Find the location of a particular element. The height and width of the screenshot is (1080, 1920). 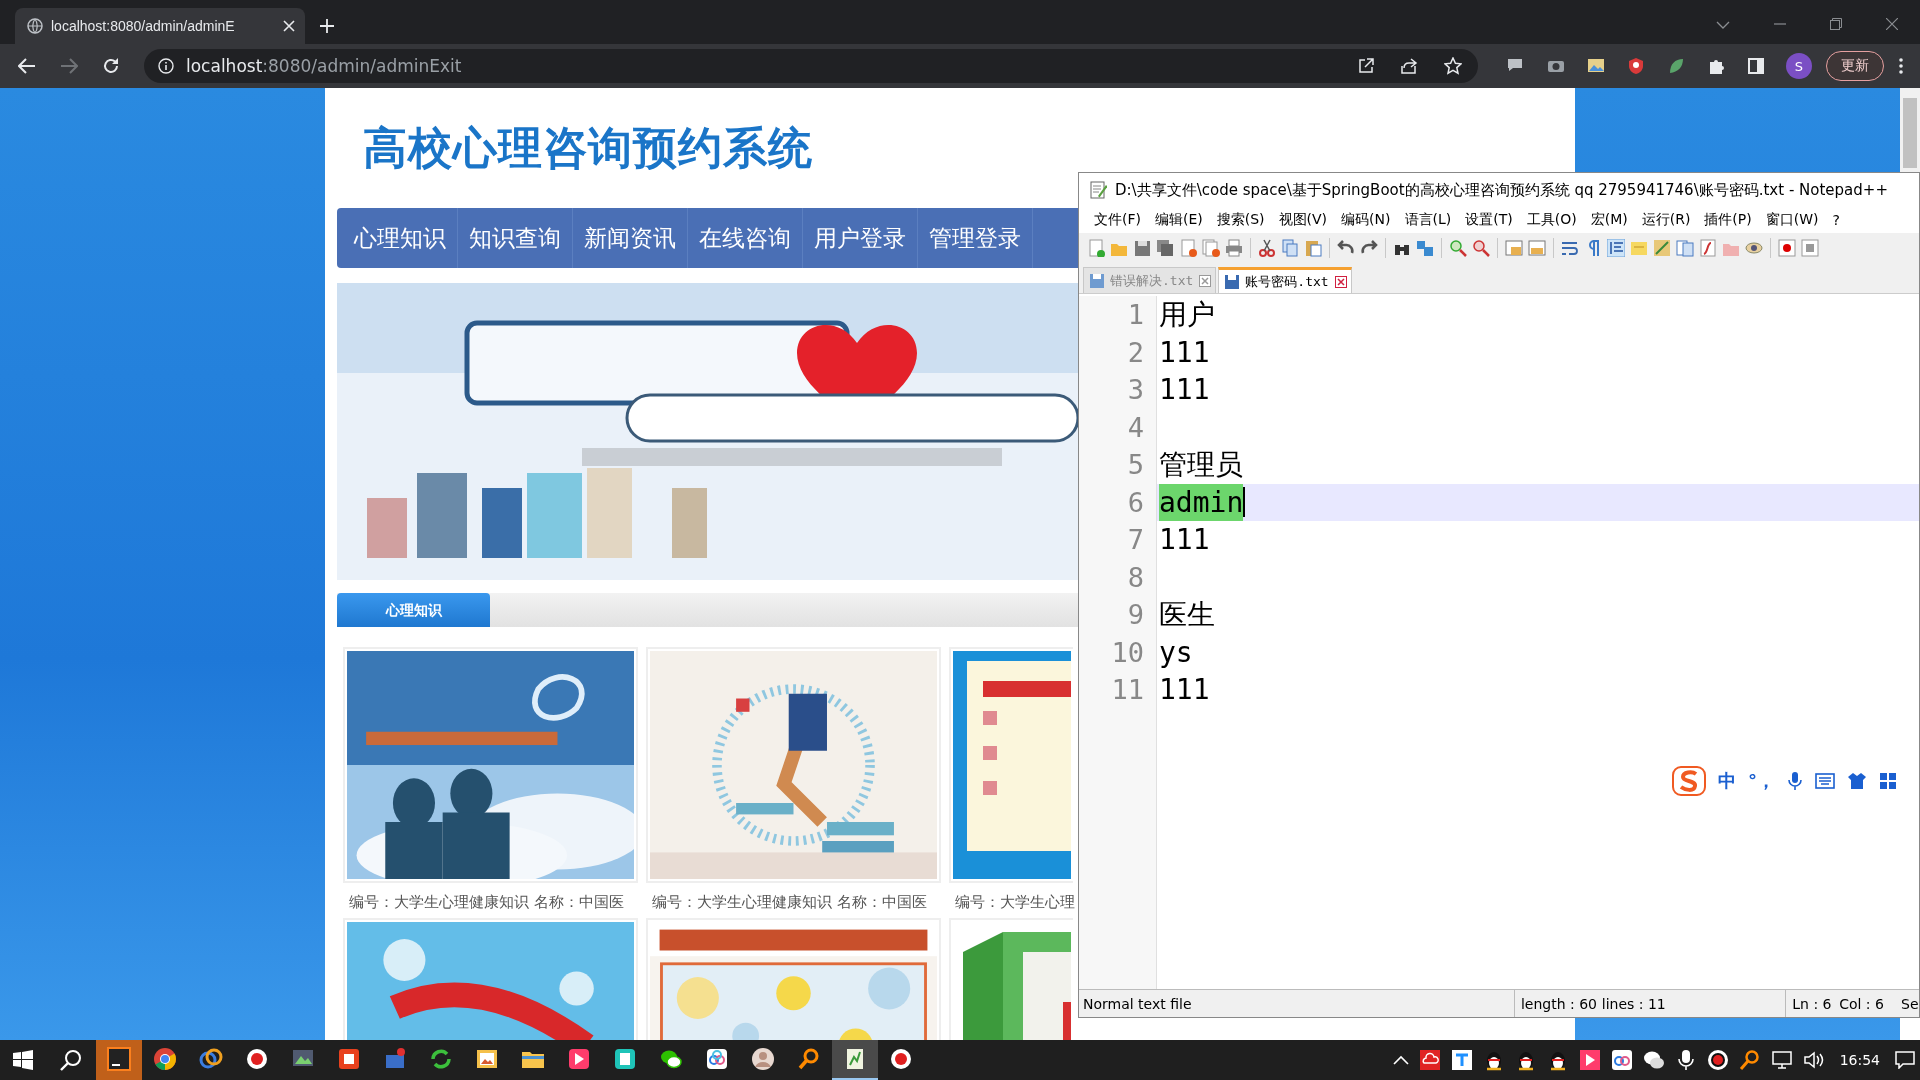

new-file-icon is located at coordinates (1096, 248).